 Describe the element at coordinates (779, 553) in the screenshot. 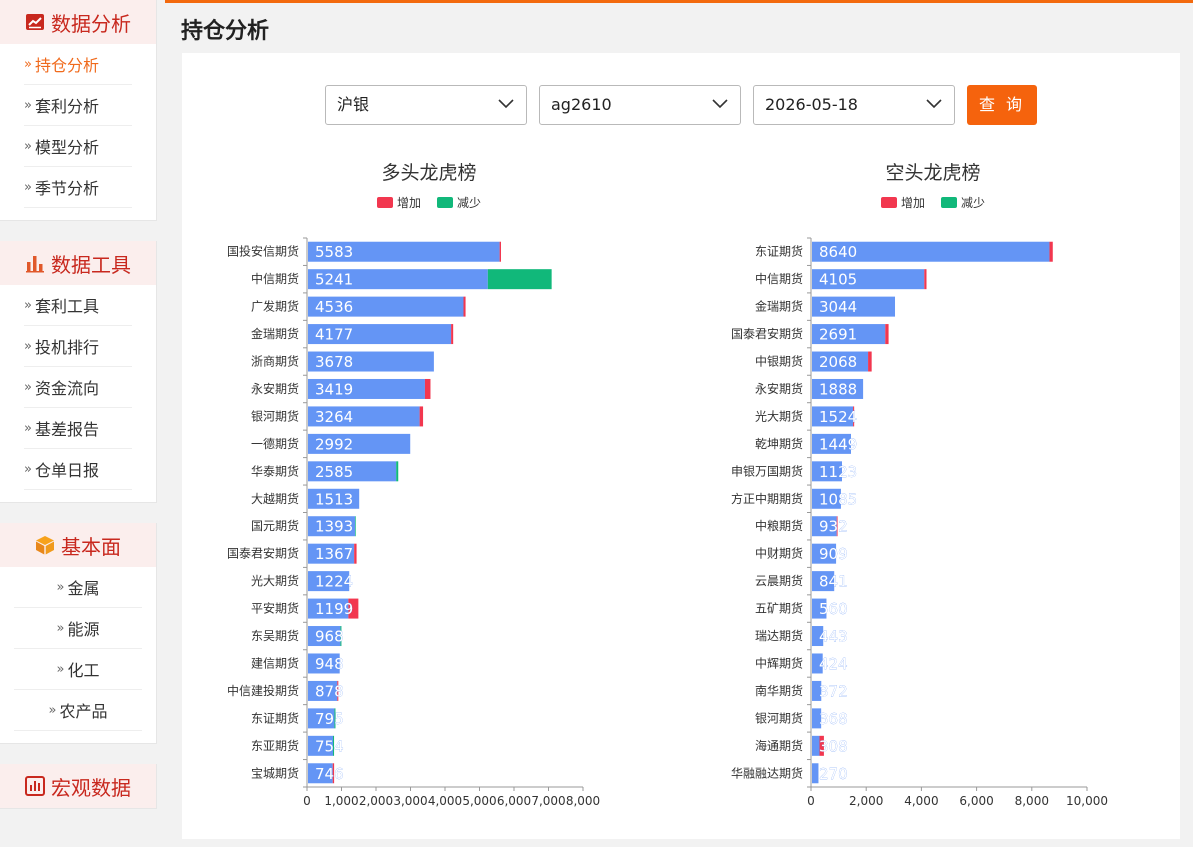

I see `y-tick-label: 中财期货` at that location.